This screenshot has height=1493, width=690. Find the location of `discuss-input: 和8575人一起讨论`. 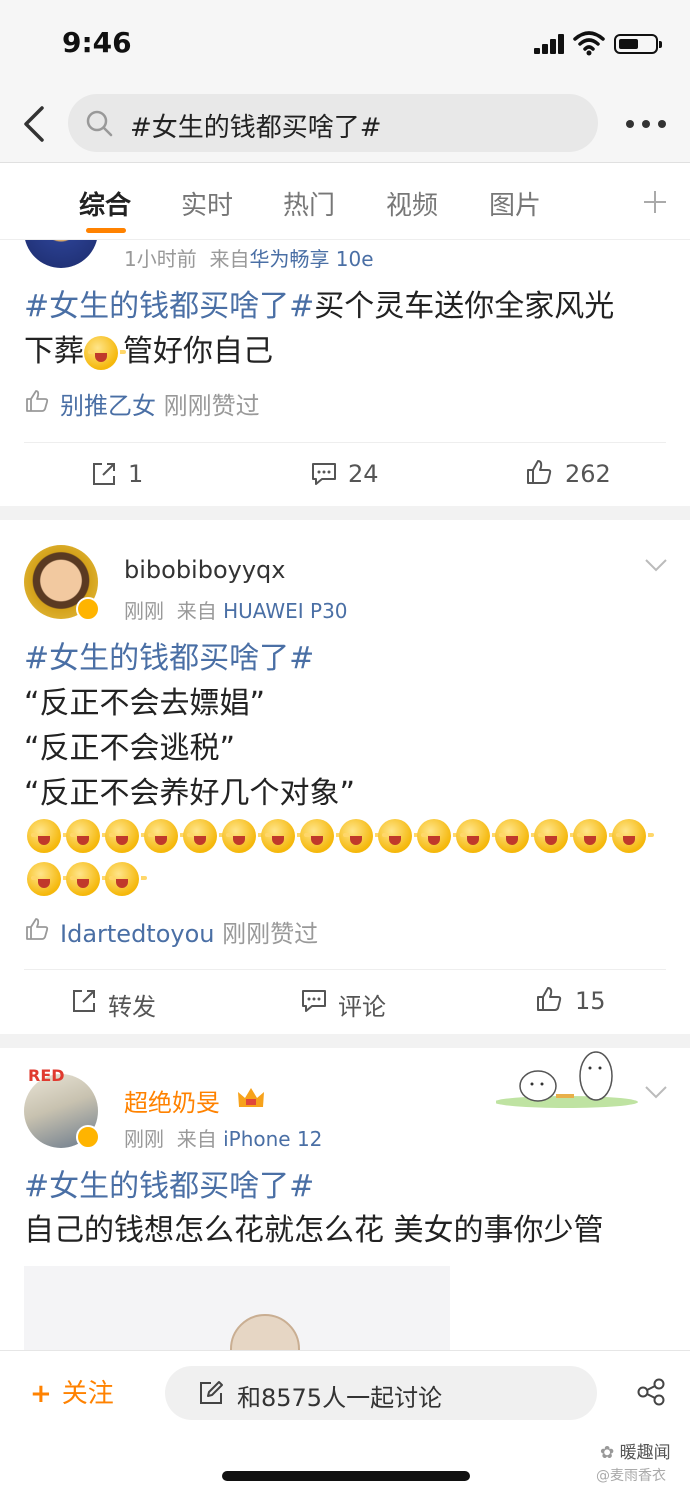

discuss-input: 和8575人一起讨论 is located at coordinates (381, 1393).